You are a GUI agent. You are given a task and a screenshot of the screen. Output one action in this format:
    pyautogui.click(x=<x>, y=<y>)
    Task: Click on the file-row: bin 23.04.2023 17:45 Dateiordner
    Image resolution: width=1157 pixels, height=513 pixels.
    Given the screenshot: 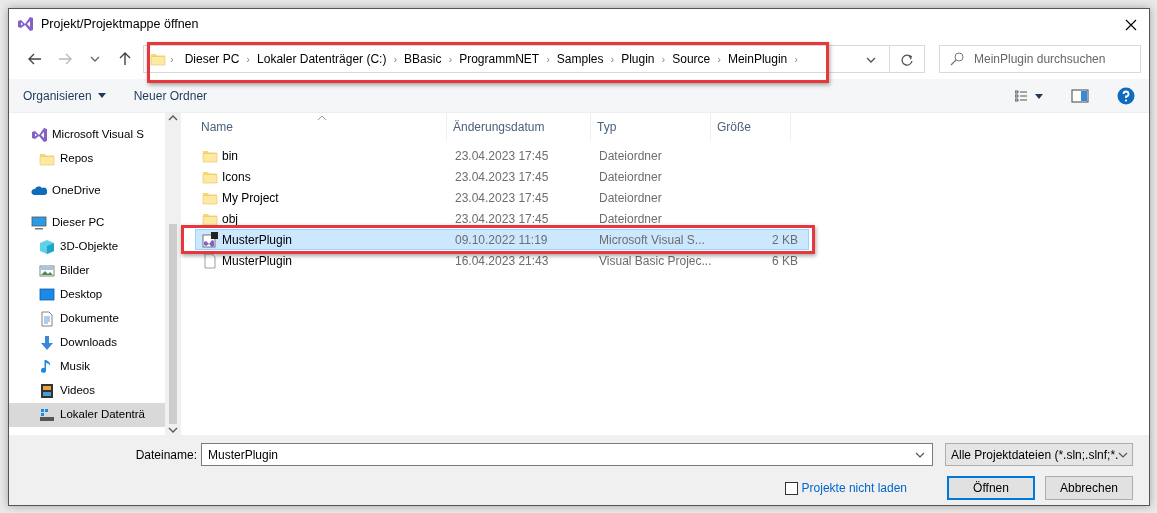 What is the action you would take?
    pyautogui.click(x=502, y=155)
    